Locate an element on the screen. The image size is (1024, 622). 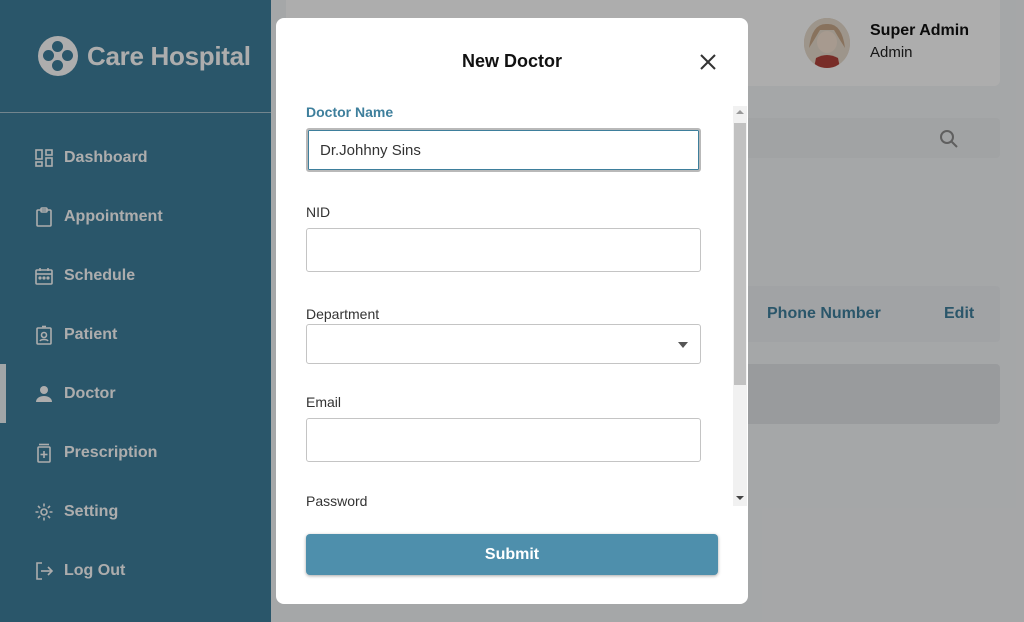
doctor-name-field is located at coordinates (503, 150).